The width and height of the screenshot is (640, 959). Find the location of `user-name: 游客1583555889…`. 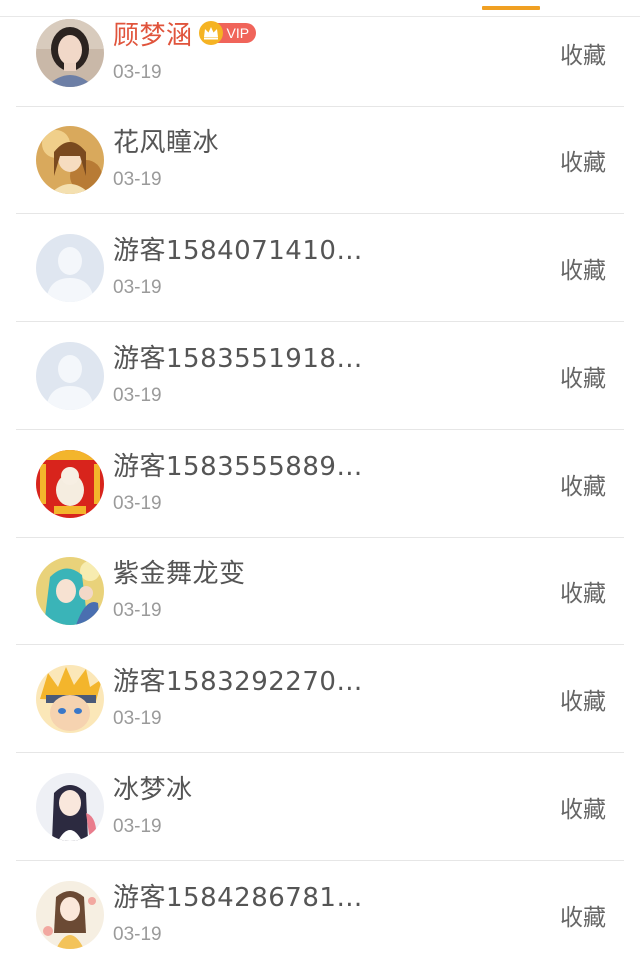

user-name: 游客1583555889… is located at coordinates (238, 464).